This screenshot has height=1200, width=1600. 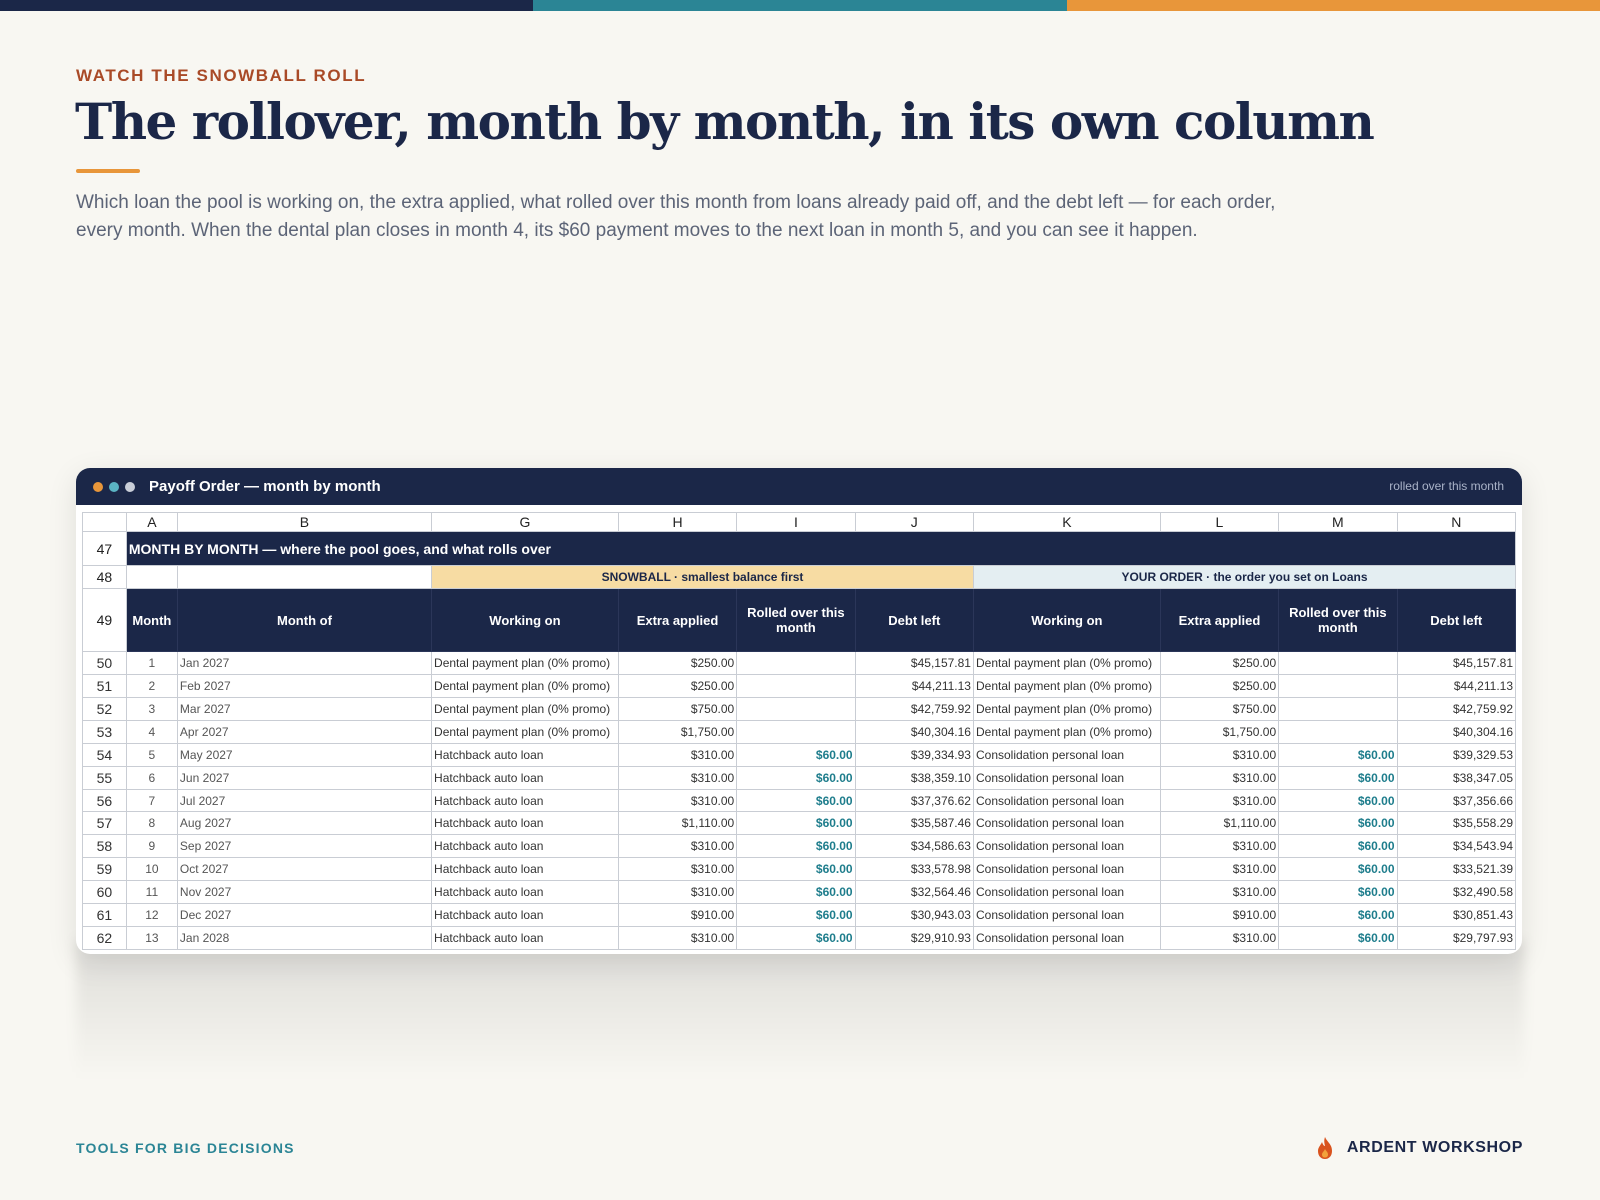 I want to click on month-of-cell: Nov 2027, so click(x=304, y=892).